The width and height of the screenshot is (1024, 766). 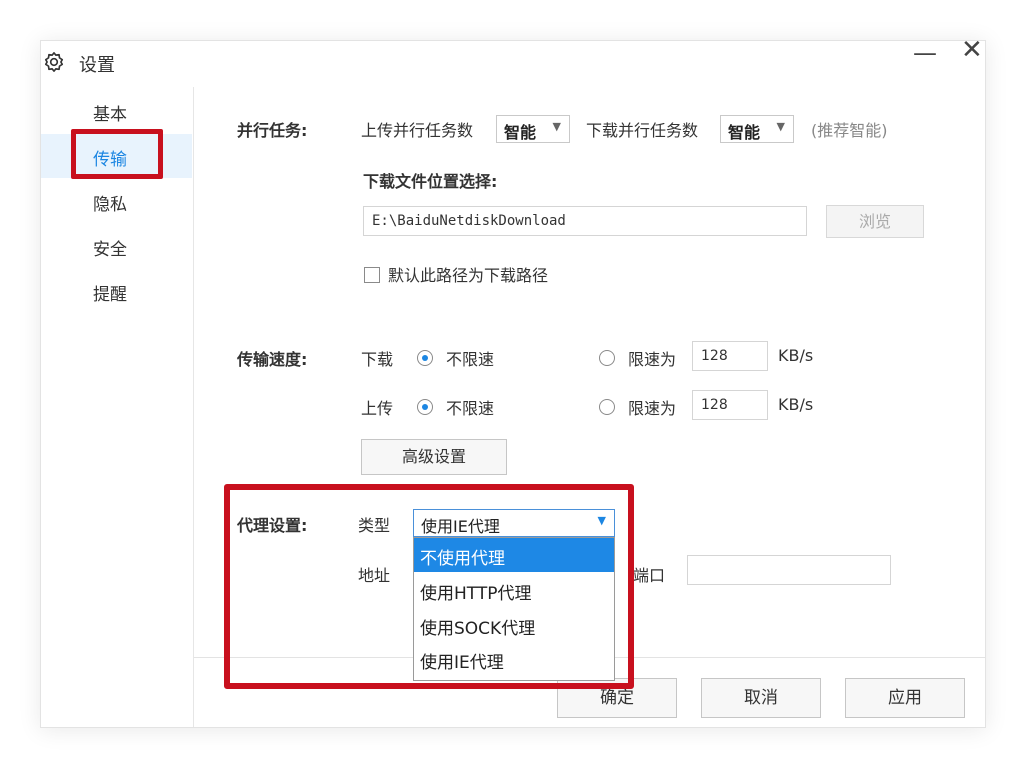 What do you see at coordinates (117, 407) in the screenshot?
I see `settings-sidebar: 基本 传输 隐私 安全 提醒` at bounding box center [117, 407].